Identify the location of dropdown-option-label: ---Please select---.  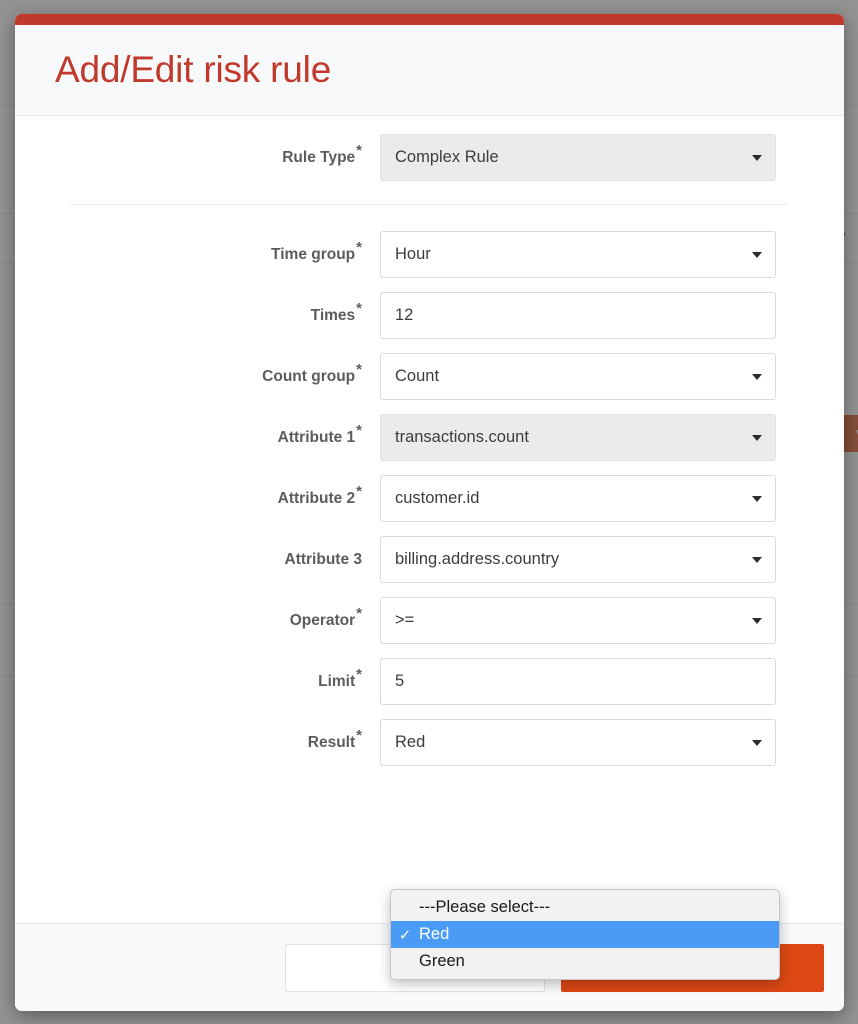
(485, 907).